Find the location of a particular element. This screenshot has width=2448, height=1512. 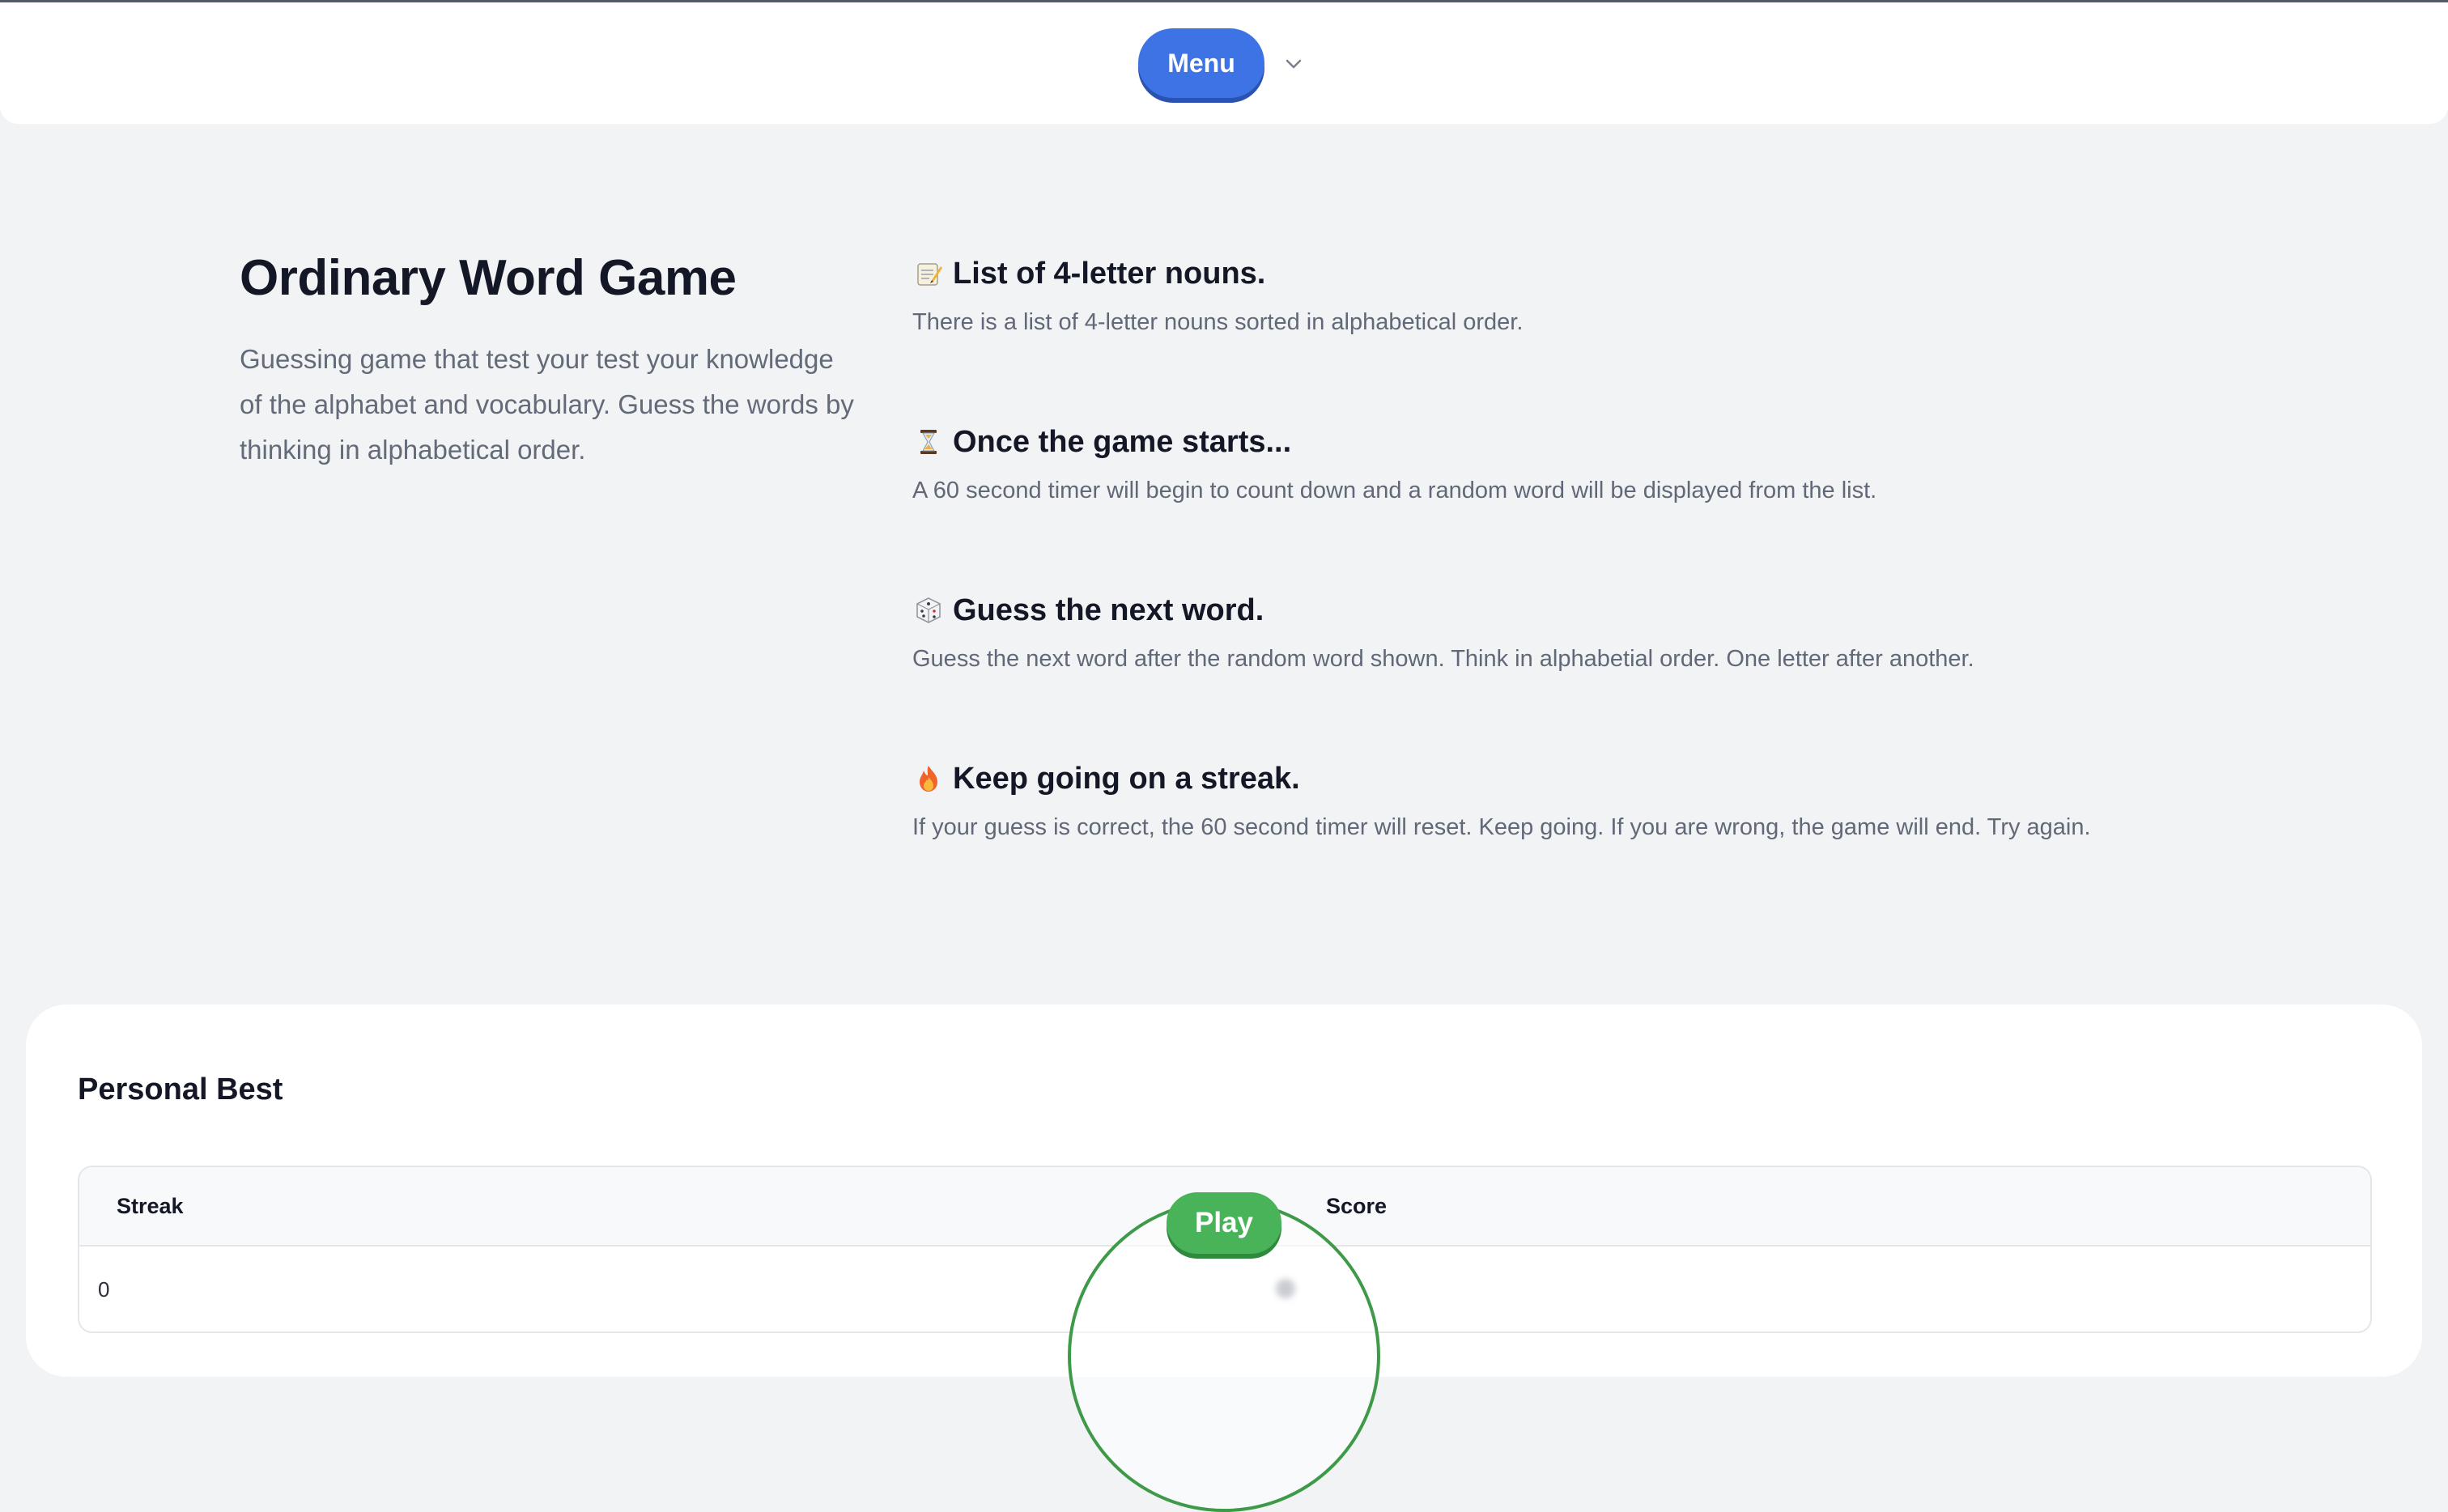

hourglass-icon is located at coordinates (928, 442).